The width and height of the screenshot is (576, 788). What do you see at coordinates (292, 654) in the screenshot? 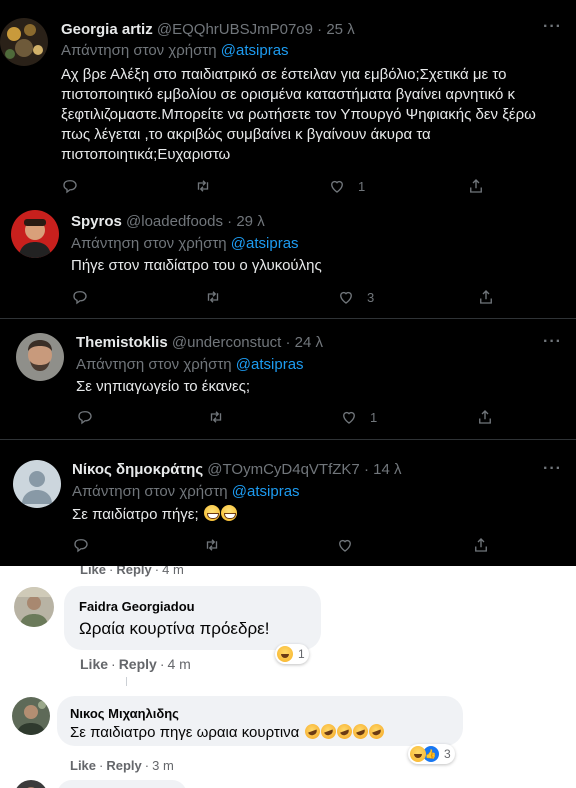
I see `reaction-summary: 1` at bounding box center [292, 654].